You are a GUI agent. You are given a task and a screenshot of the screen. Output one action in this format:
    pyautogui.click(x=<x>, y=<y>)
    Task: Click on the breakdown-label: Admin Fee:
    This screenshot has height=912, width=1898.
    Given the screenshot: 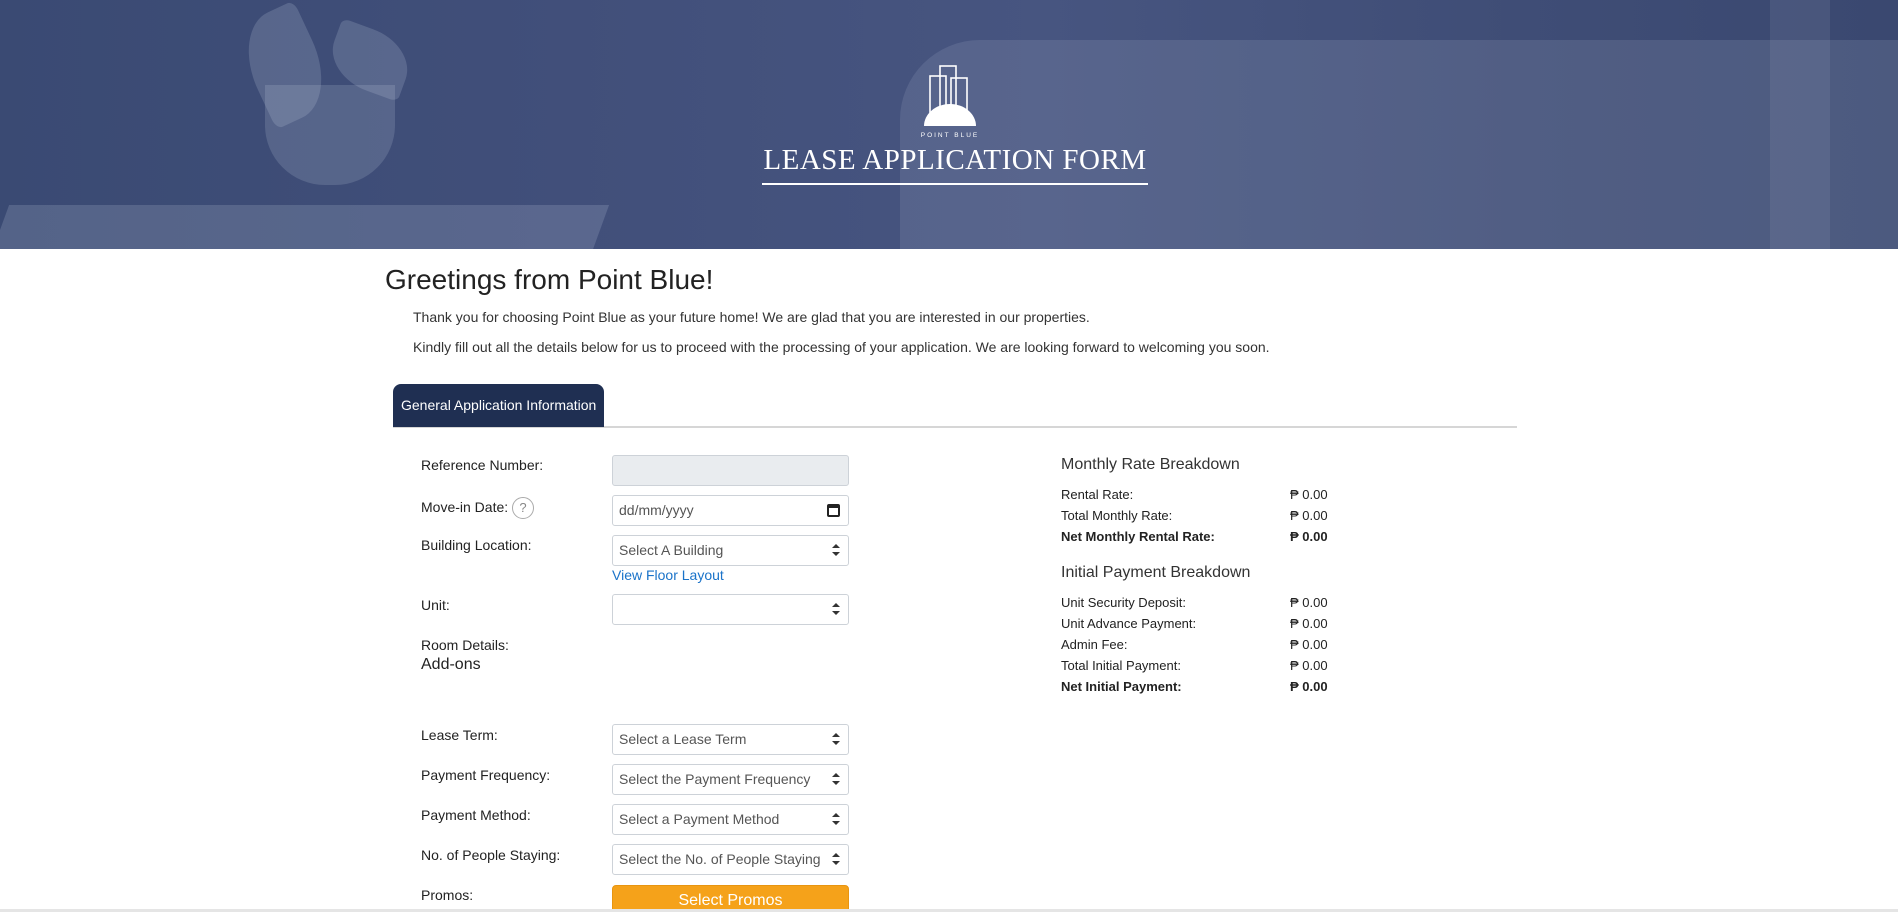 What is the action you would take?
    pyautogui.click(x=1094, y=644)
    